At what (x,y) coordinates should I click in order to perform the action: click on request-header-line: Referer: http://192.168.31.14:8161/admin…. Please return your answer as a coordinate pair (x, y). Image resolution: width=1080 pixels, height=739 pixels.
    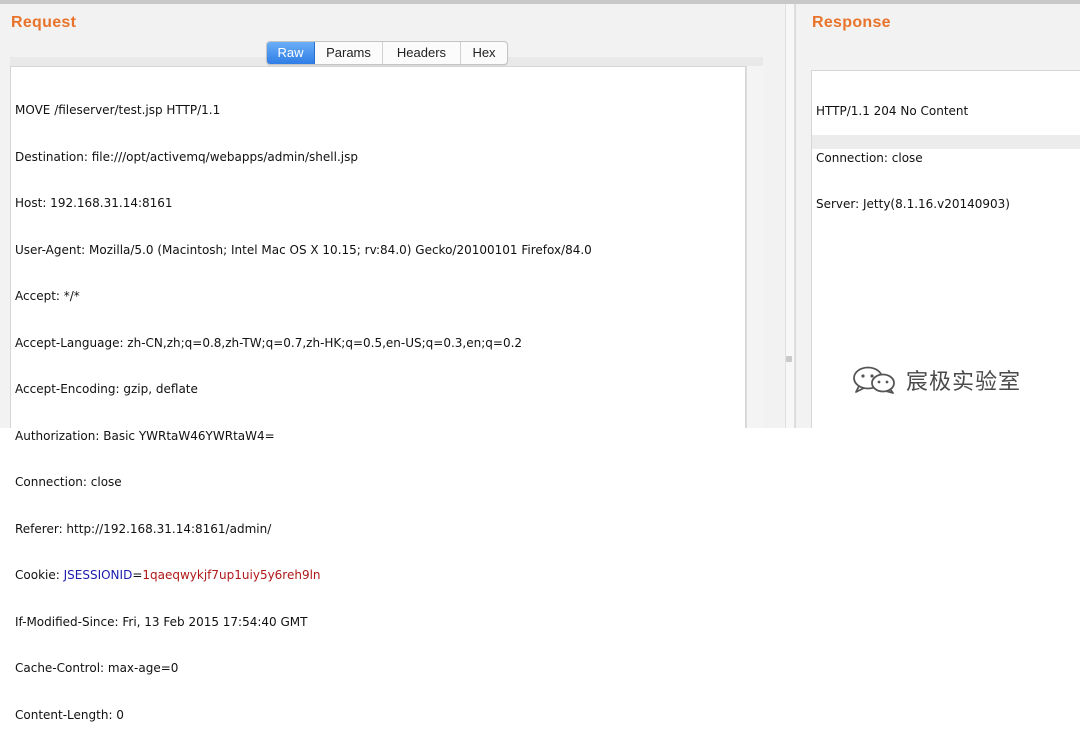
    Looking at the image, I should click on (143, 528).